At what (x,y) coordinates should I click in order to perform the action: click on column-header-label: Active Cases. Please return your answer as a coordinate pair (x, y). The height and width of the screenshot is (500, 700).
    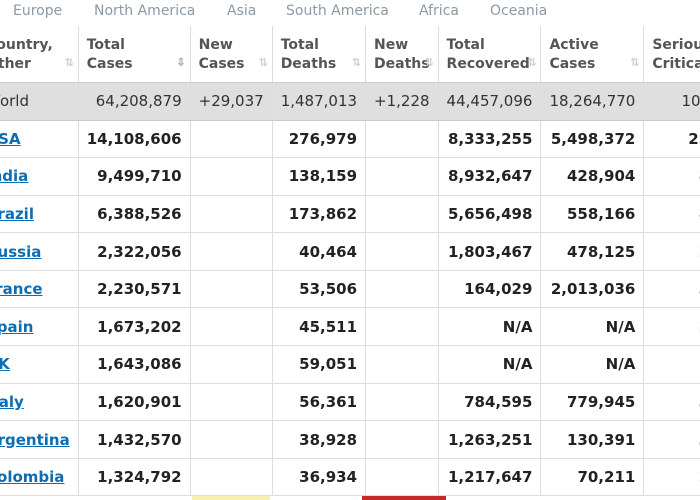
    Looking at the image, I should click on (574, 54).